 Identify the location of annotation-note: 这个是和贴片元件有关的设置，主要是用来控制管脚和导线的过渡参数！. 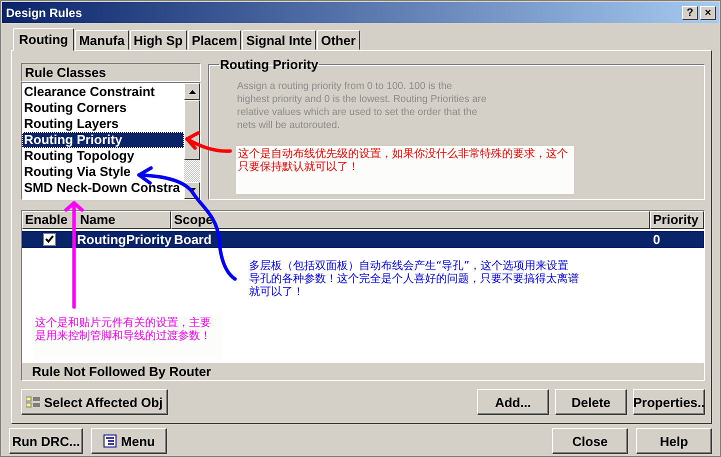
(128, 337).